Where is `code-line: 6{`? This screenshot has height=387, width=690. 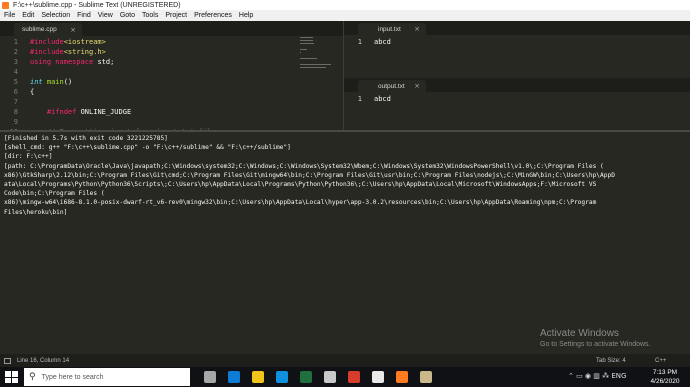 code-line: 6{ is located at coordinates (172, 92).